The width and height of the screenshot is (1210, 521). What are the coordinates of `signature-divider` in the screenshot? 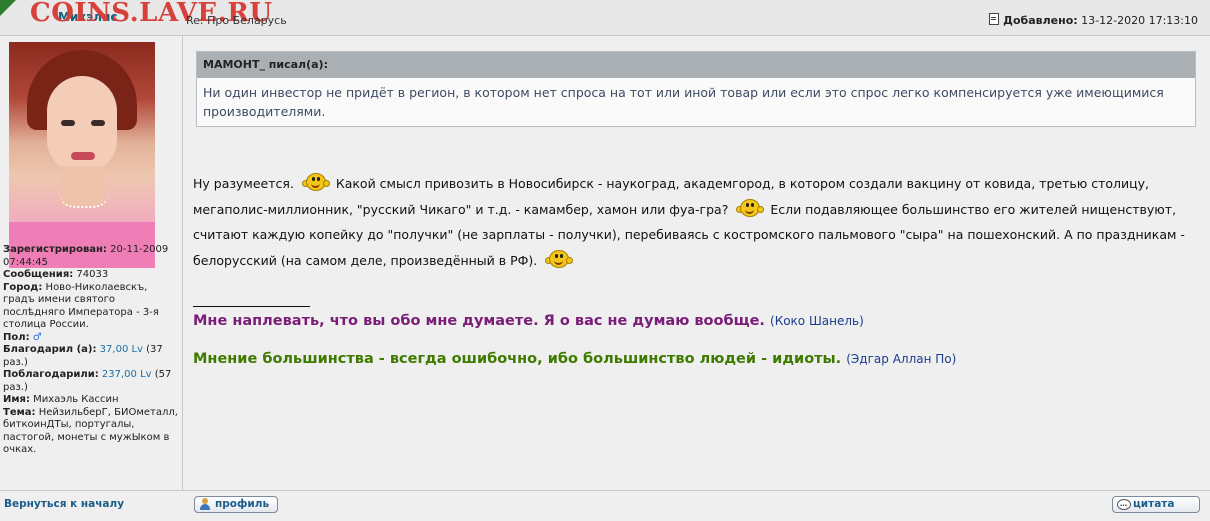 It's located at (251, 306).